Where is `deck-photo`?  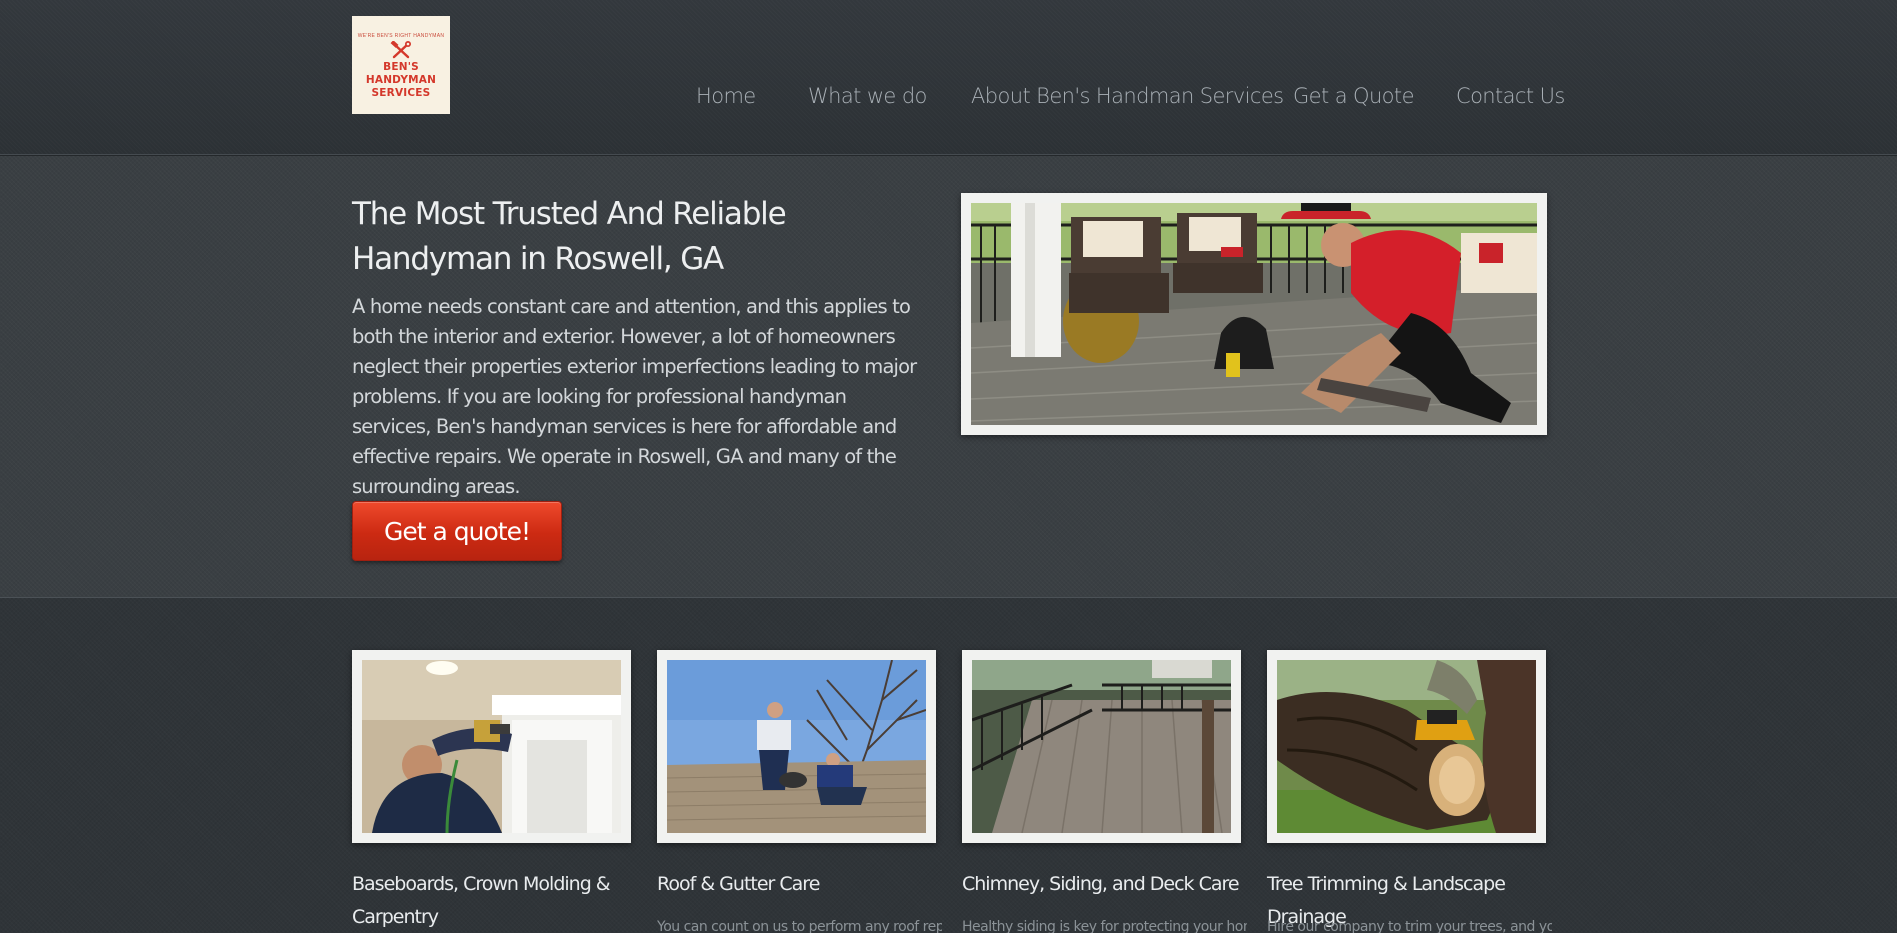 deck-photo is located at coordinates (1101, 746).